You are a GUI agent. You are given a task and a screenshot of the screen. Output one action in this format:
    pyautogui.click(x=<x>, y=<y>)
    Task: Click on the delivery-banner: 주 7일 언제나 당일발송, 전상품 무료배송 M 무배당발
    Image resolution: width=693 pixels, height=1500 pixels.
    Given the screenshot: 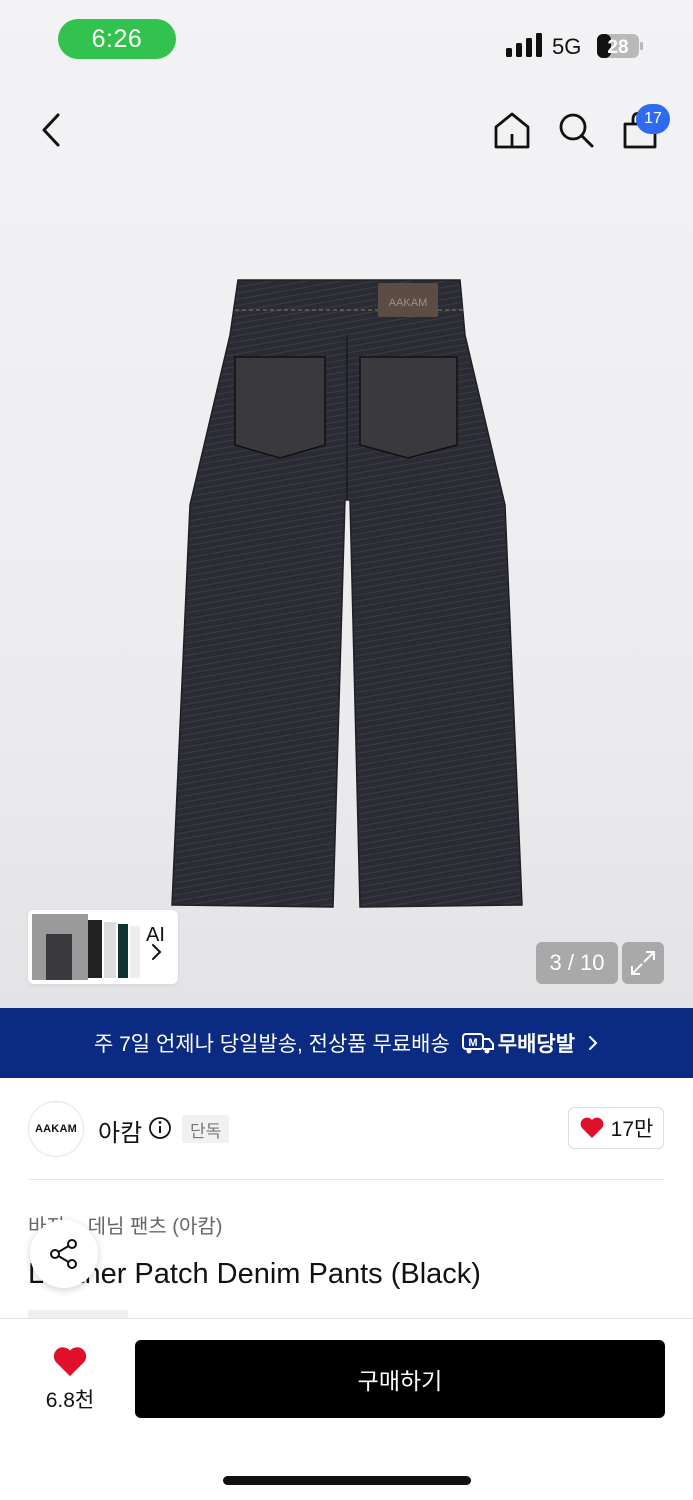 What is the action you would take?
    pyautogui.click(x=346, y=1043)
    